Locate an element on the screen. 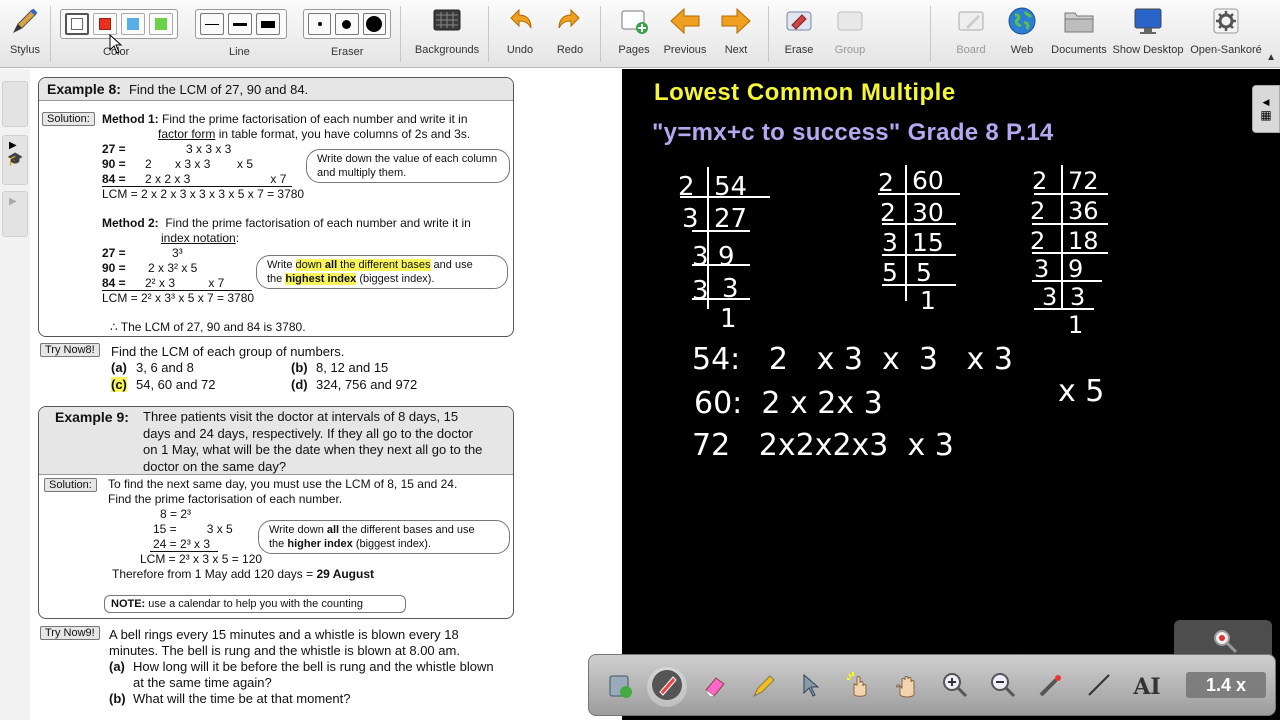  play-icon: ▶ is located at coordinates (13, 145).